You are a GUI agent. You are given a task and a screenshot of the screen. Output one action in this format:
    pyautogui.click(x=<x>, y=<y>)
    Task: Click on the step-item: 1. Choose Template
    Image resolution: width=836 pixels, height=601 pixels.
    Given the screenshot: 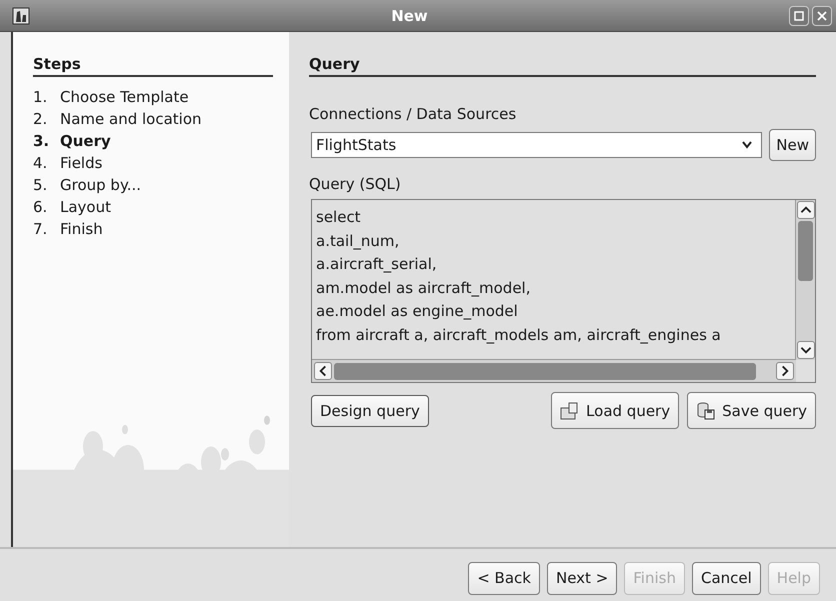 What is the action you would take?
    pyautogui.click(x=111, y=97)
    